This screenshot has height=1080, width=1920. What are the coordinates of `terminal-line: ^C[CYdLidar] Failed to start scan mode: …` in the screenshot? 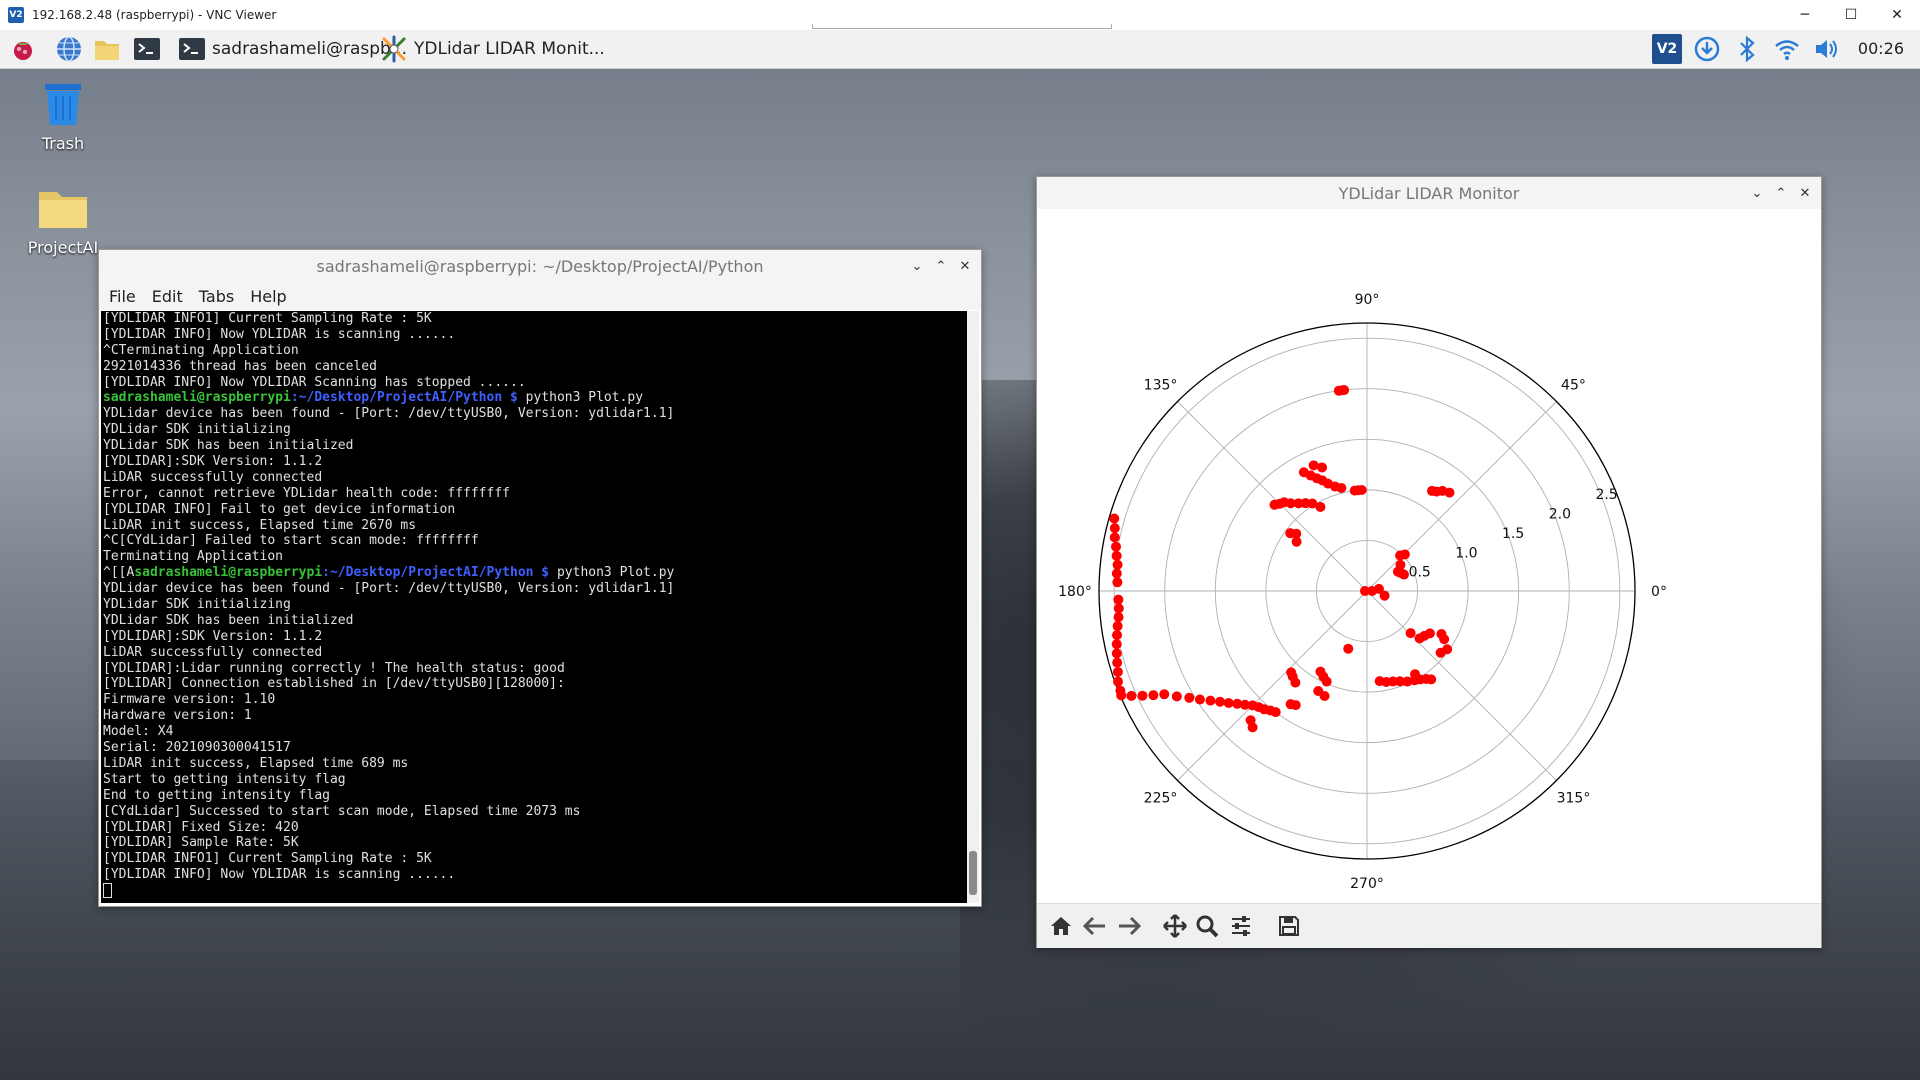 It's located at (291, 541).